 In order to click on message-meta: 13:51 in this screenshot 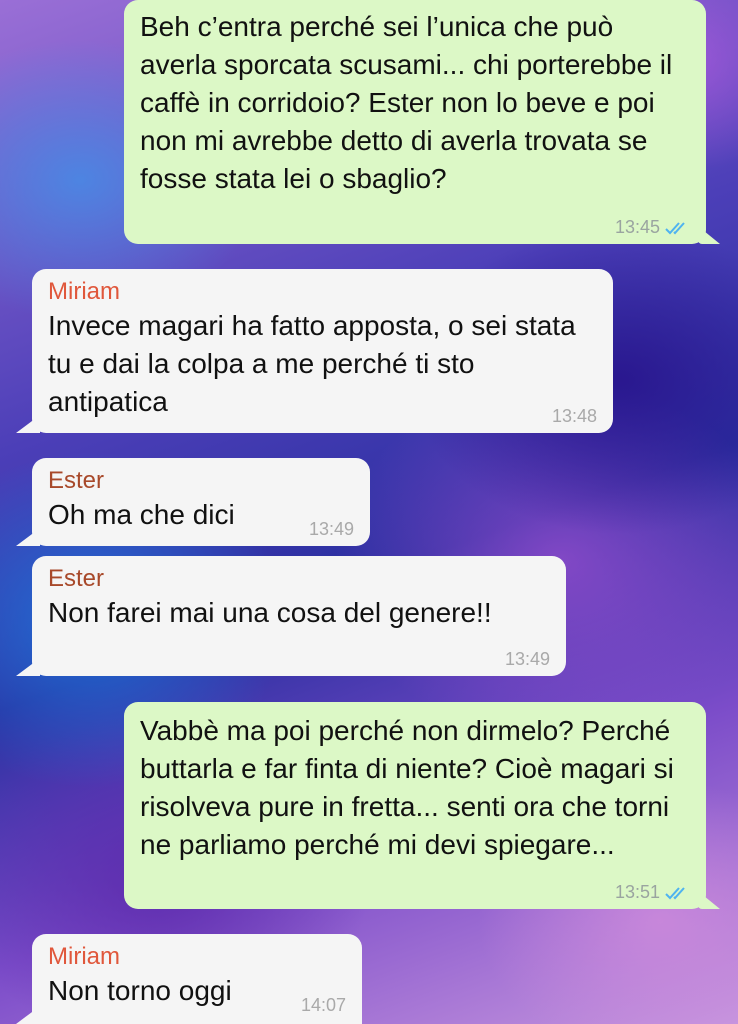, I will do `click(652, 892)`.